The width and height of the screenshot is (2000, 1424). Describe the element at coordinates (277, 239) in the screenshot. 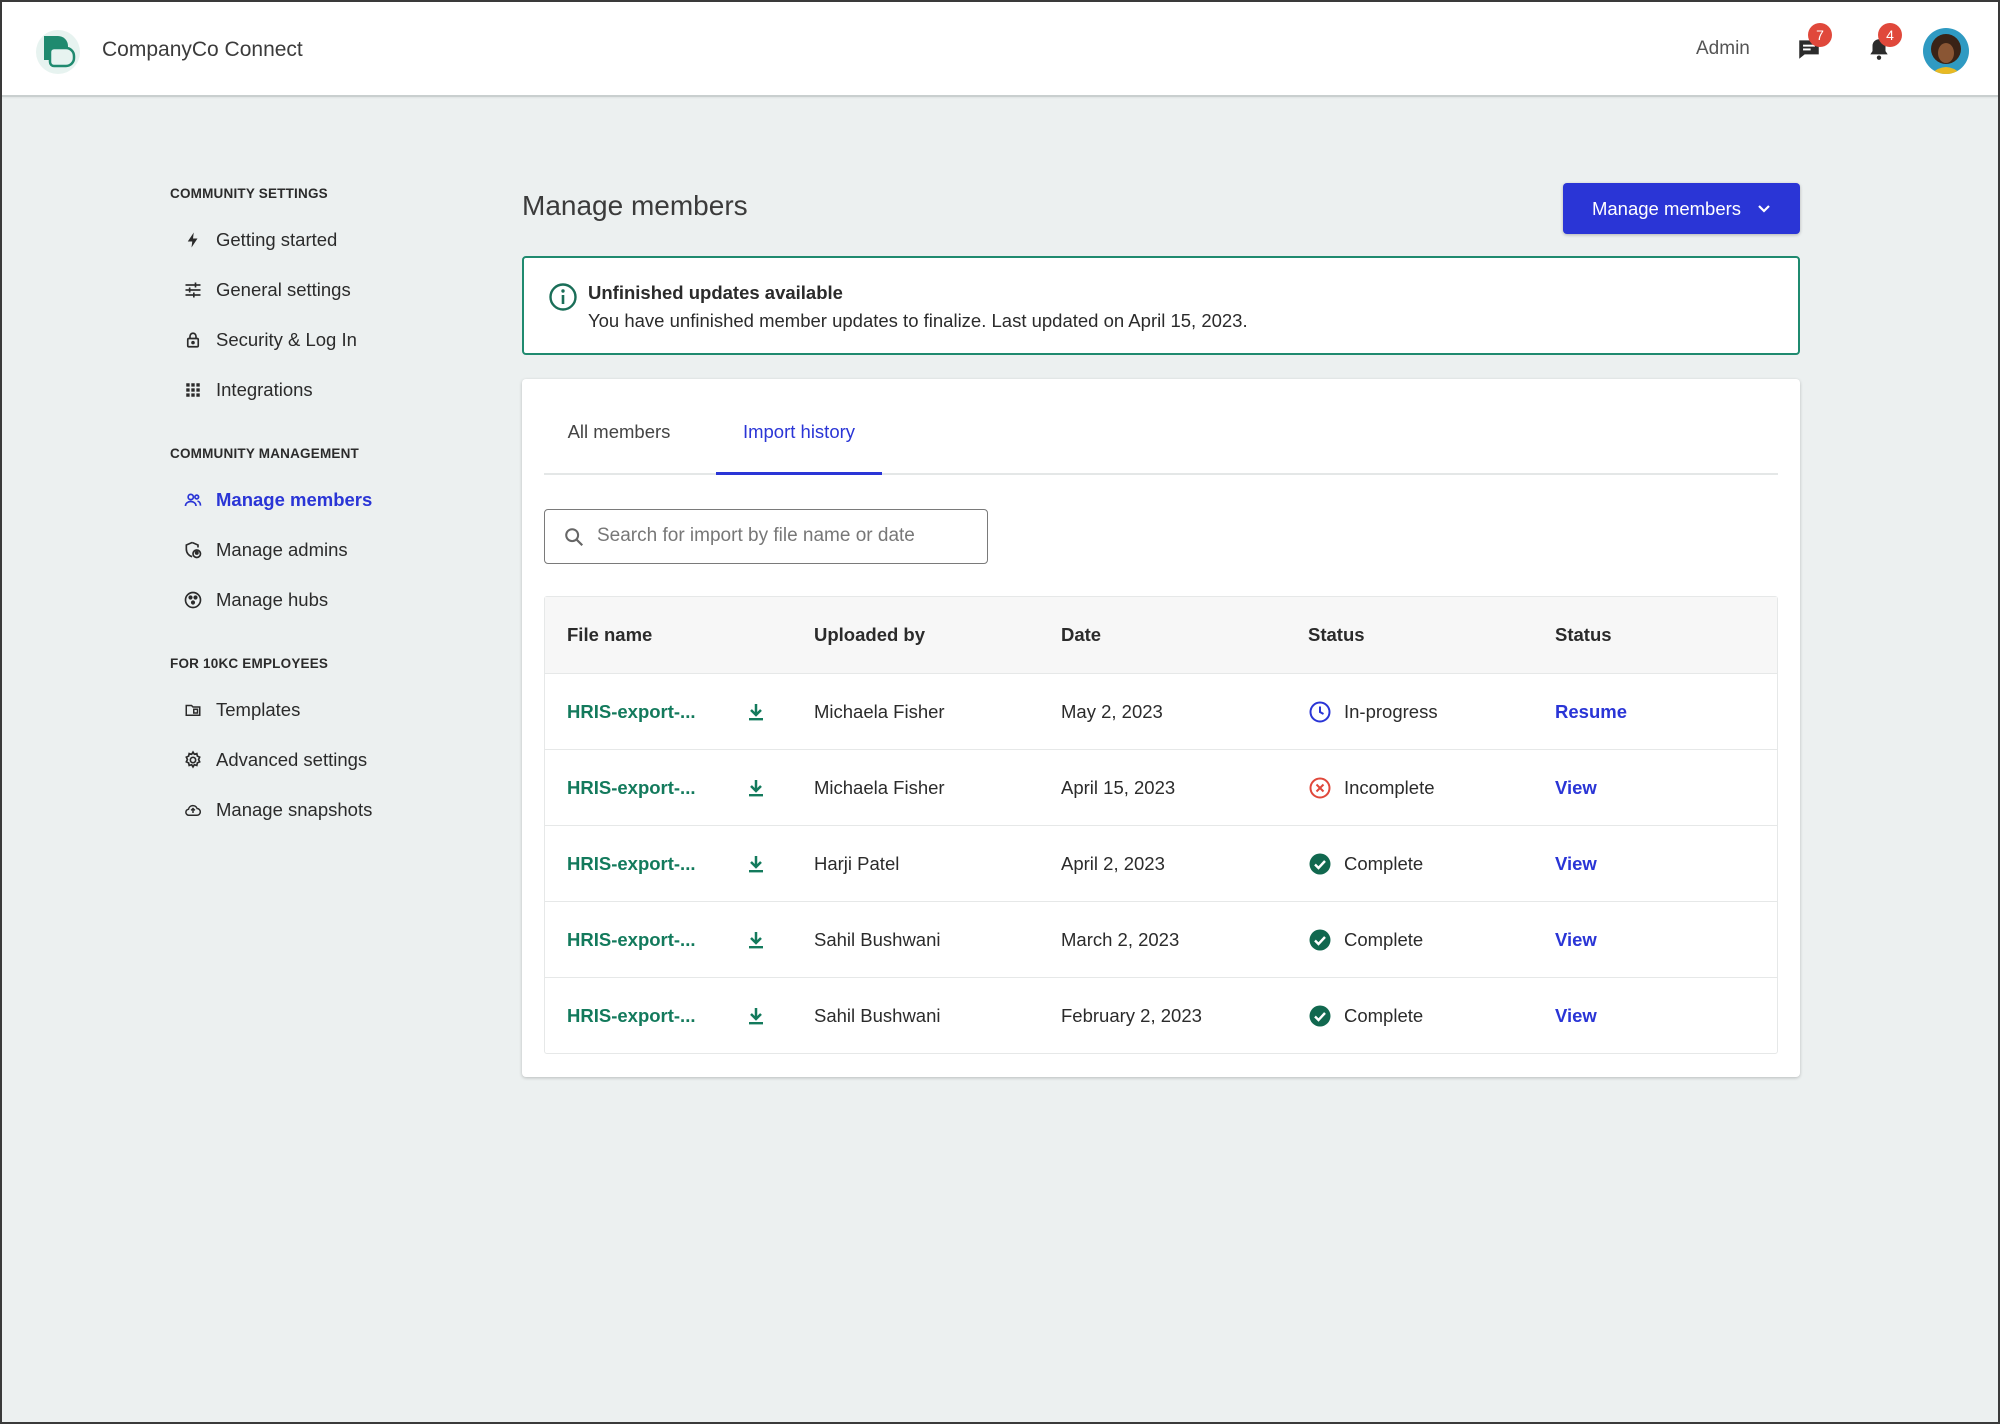

I see `sidebar-item-label: Getting started` at that location.